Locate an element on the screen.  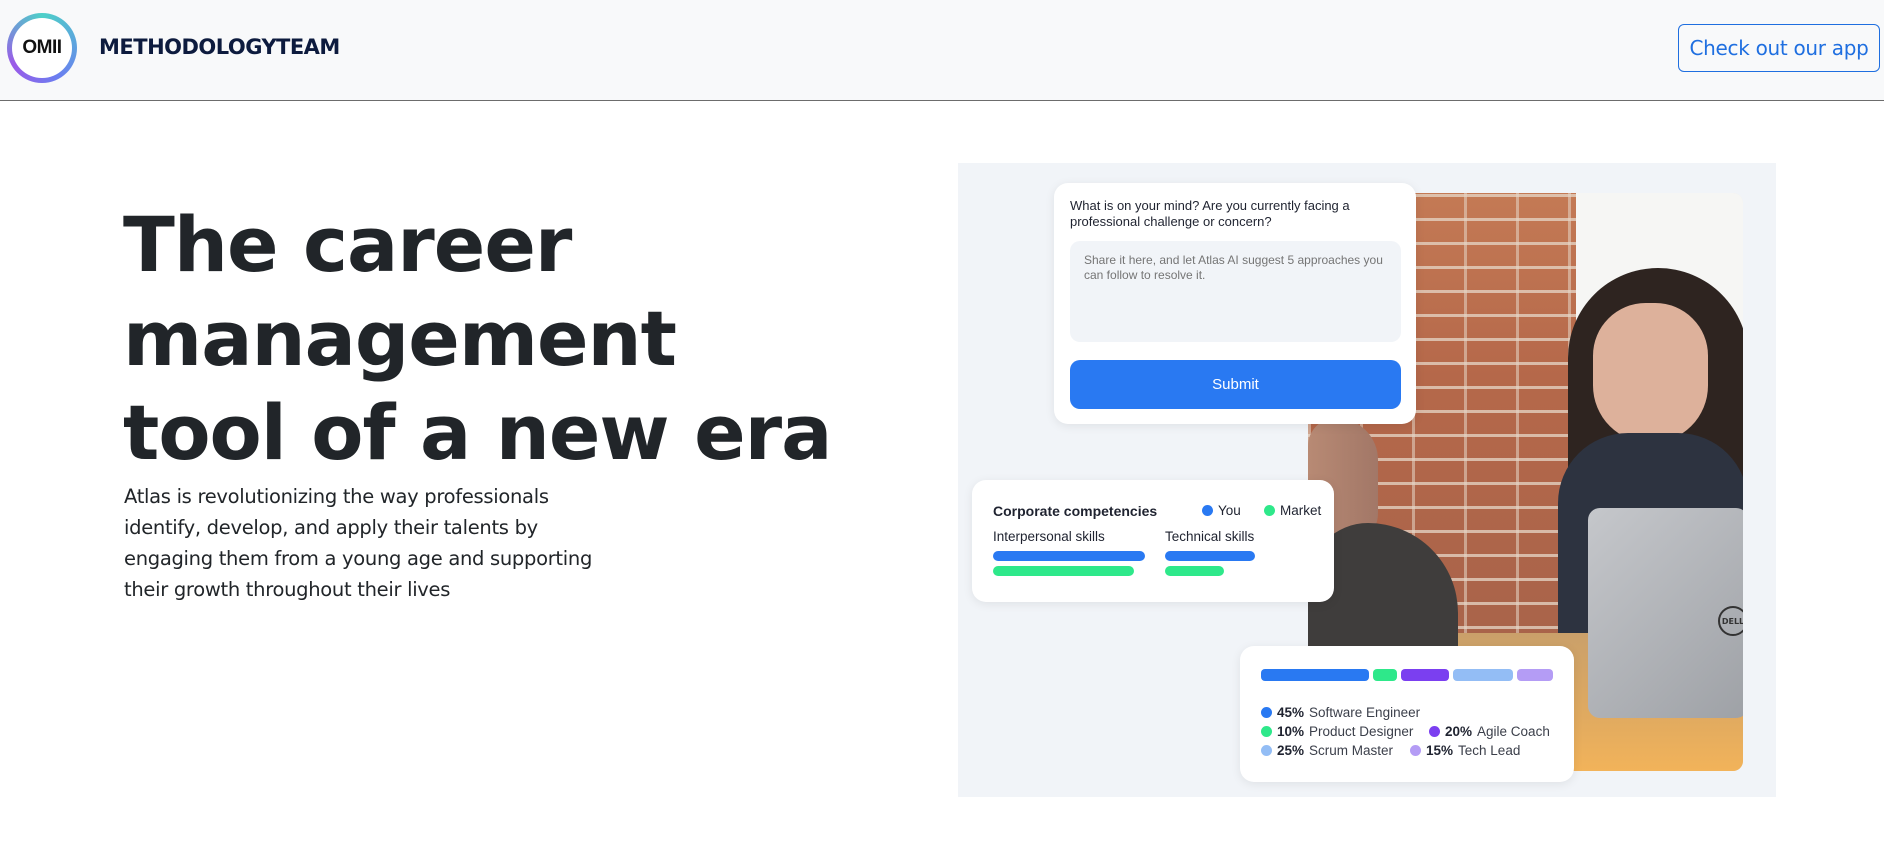
interpersonal-skills-label: Interpersonal skills is located at coordinates (1049, 536).